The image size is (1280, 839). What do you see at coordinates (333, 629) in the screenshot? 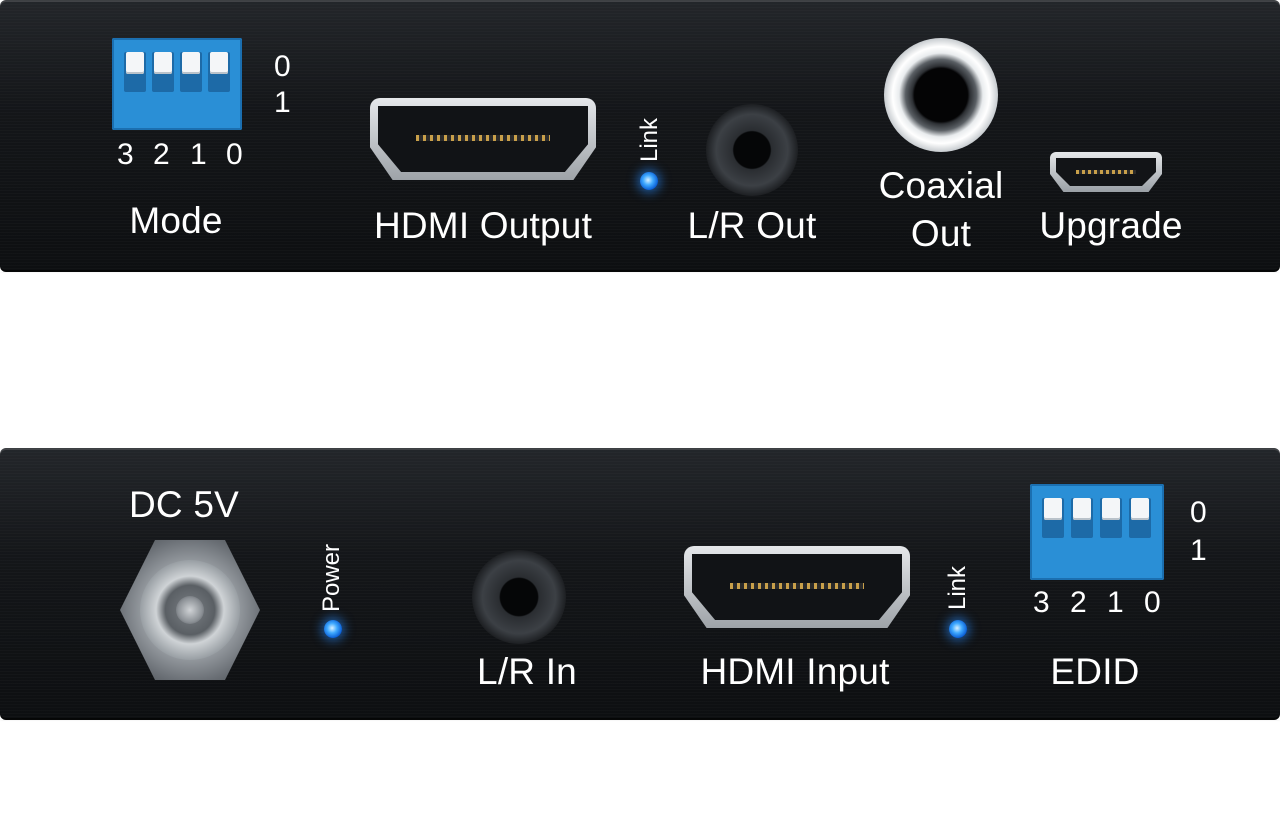
I see `power-led` at bounding box center [333, 629].